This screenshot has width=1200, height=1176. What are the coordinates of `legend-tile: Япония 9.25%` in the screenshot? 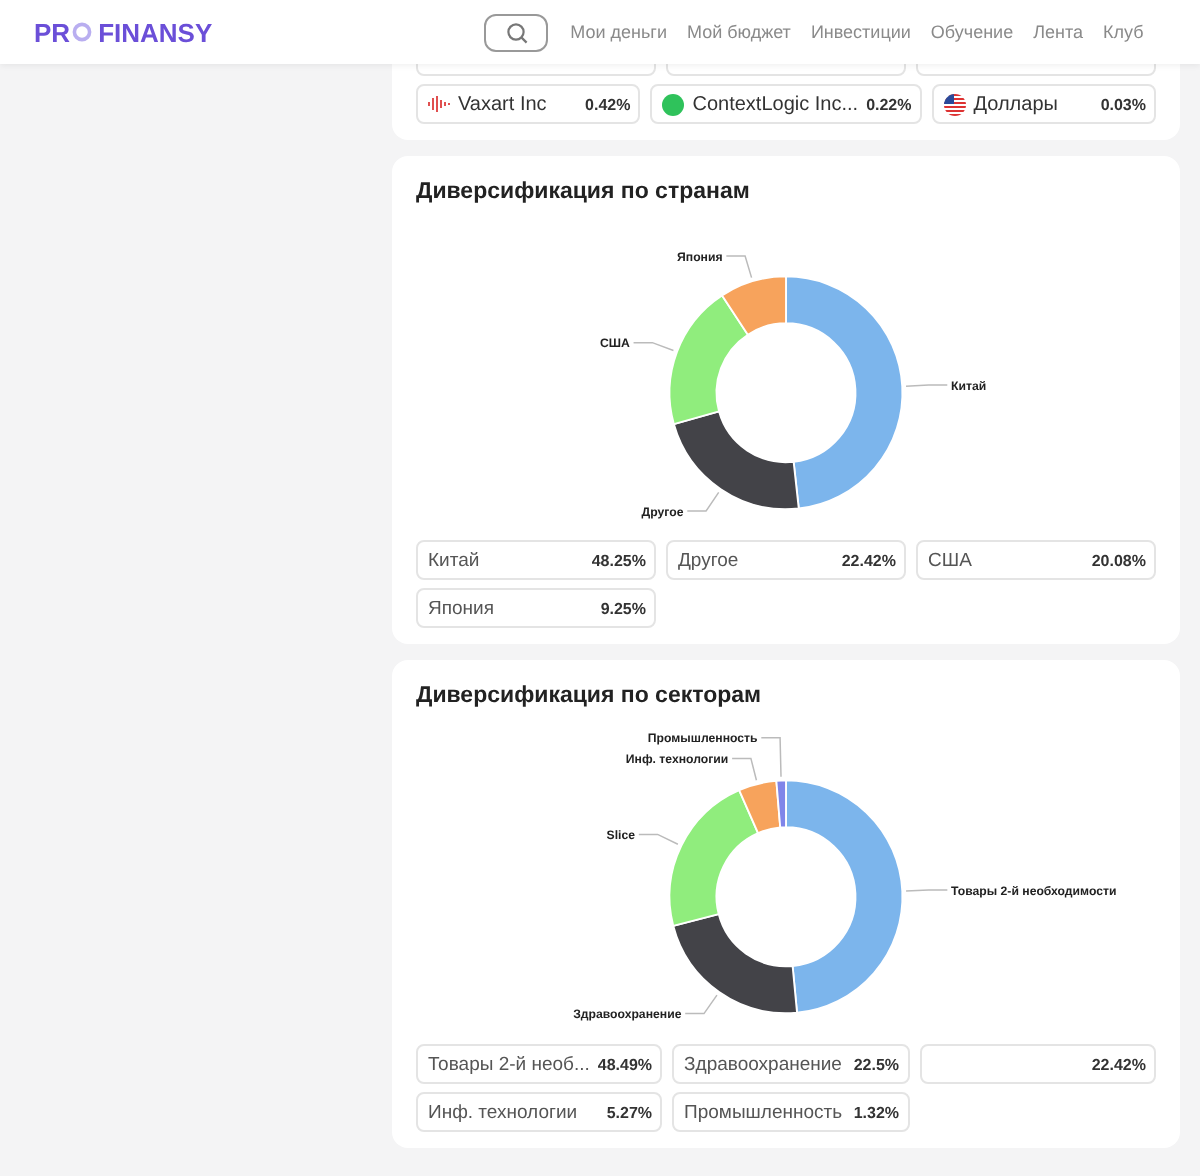 It's located at (536, 608).